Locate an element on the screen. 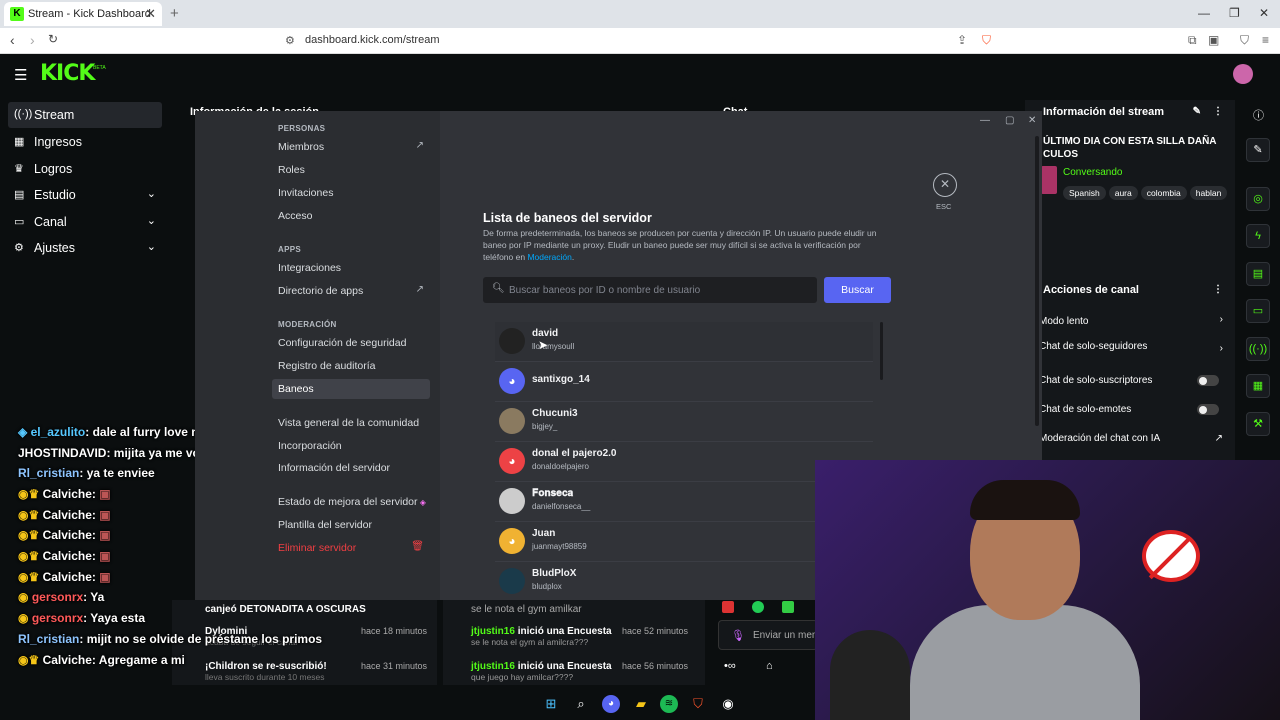  url-text: dashboard.kick.com/stream is located at coordinates (372, 40).